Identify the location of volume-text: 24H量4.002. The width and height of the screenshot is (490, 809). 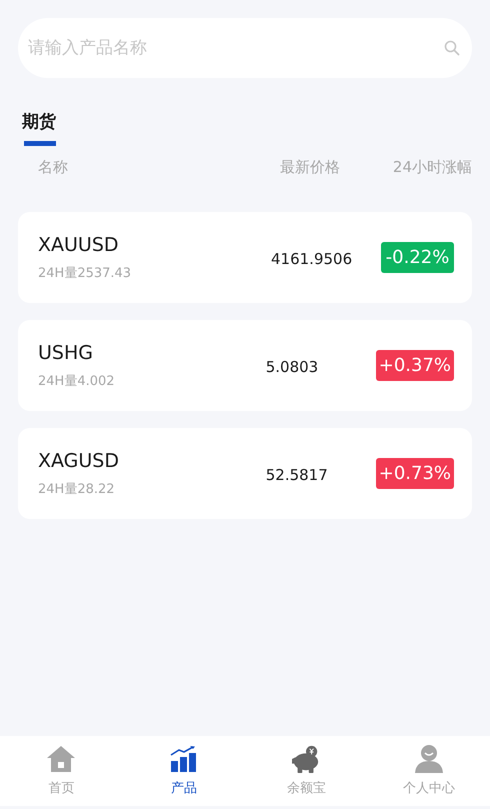
(77, 381).